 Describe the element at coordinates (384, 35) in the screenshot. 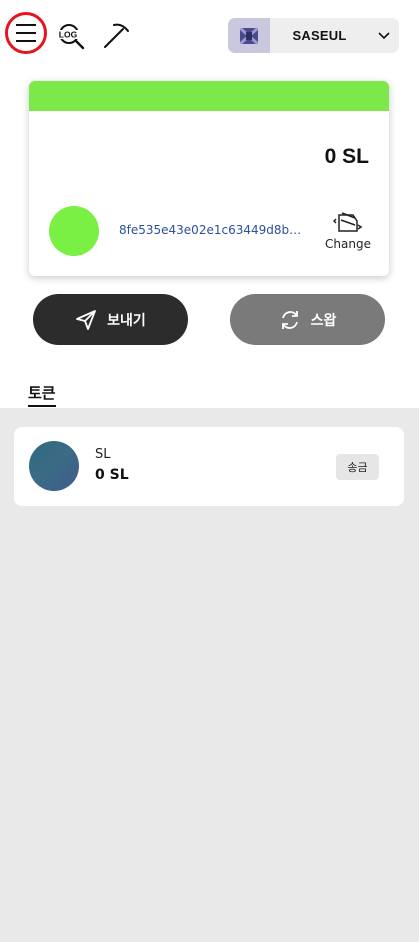

I see `chevron-down-icon` at that location.